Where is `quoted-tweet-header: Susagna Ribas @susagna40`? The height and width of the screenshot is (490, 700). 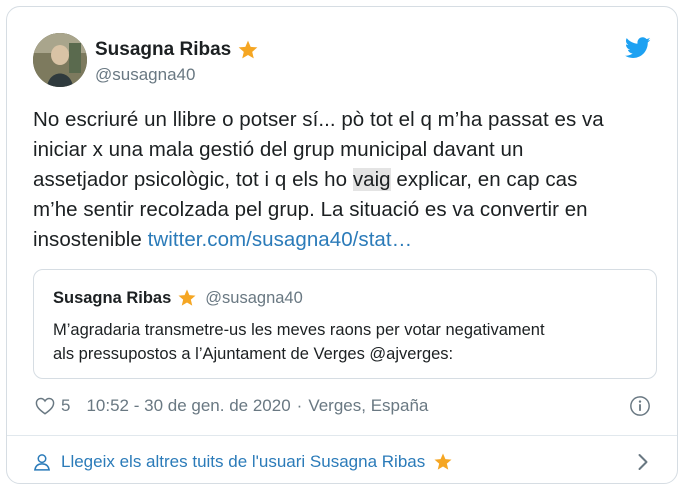 quoted-tweet-header: Susagna Ribas @susagna40 is located at coordinates (178, 298).